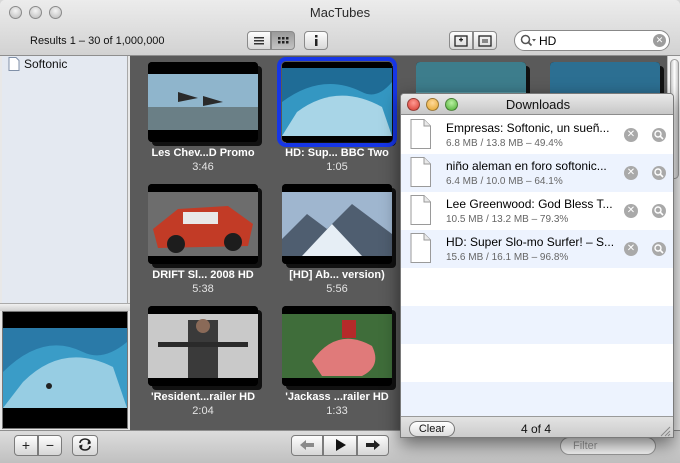 The image size is (680, 463). What do you see at coordinates (65, 179) in the screenshot?
I see `sidebar: Softonic` at bounding box center [65, 179].